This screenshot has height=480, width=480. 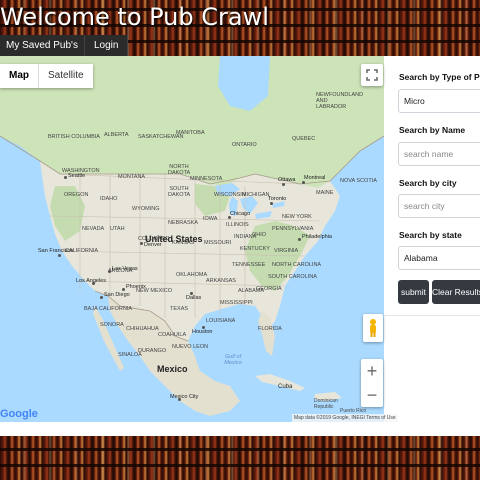 I want to click on map-label-idaho: IDAHO, so click(x=109, y=199).